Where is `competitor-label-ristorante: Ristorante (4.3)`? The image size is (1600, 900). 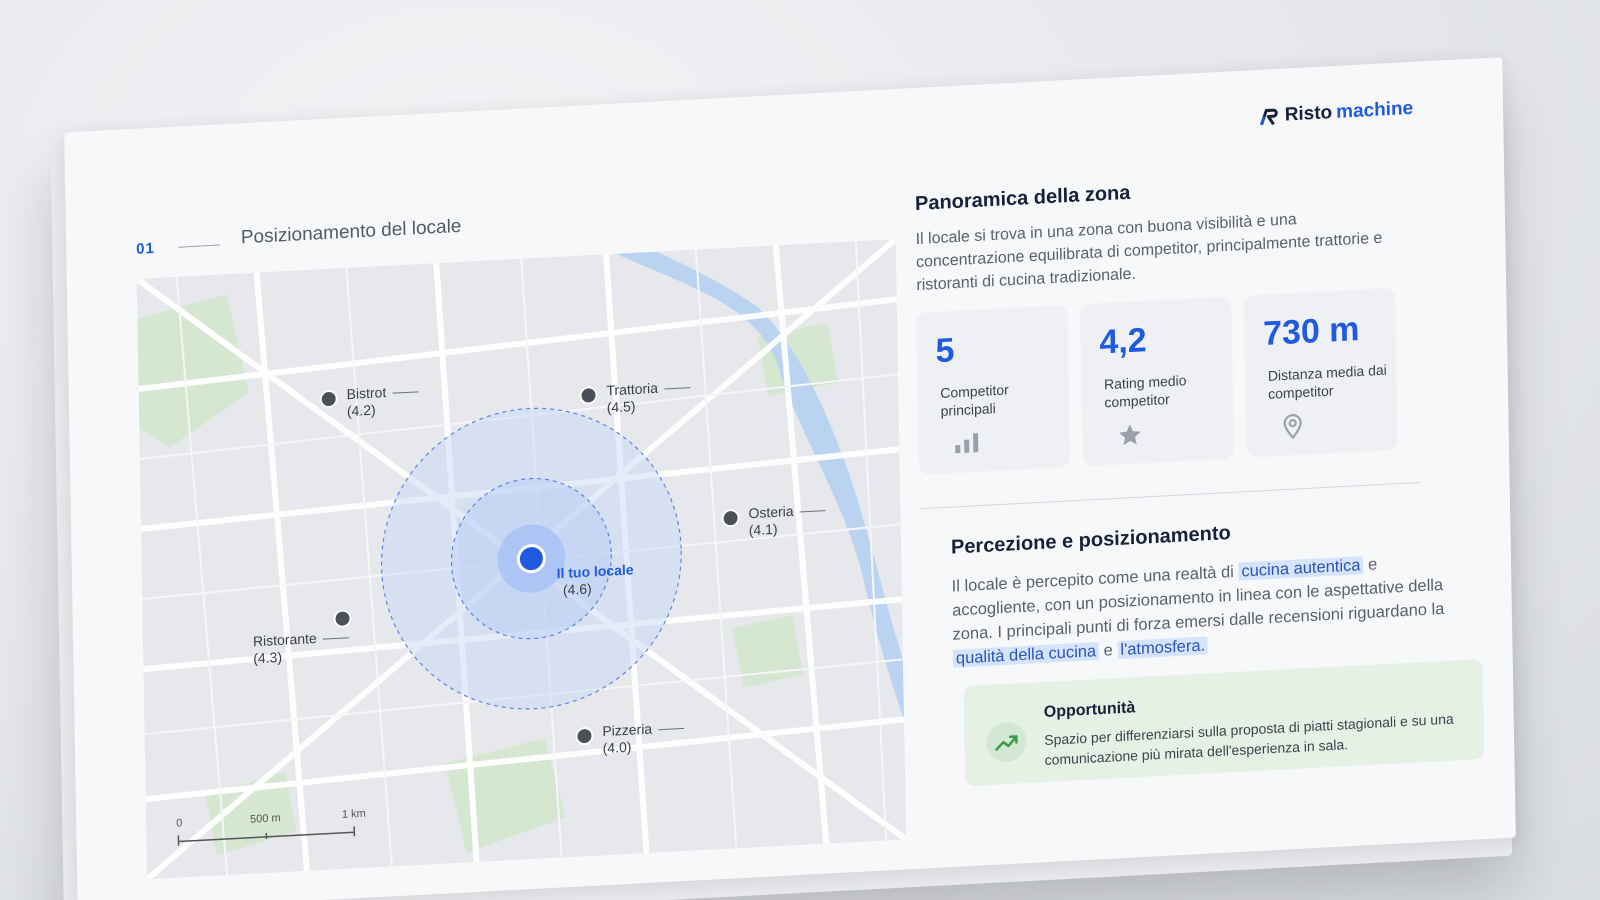
competitor-label-ristorante: Ristorante (4.3) is located at coordinates (301, 647).